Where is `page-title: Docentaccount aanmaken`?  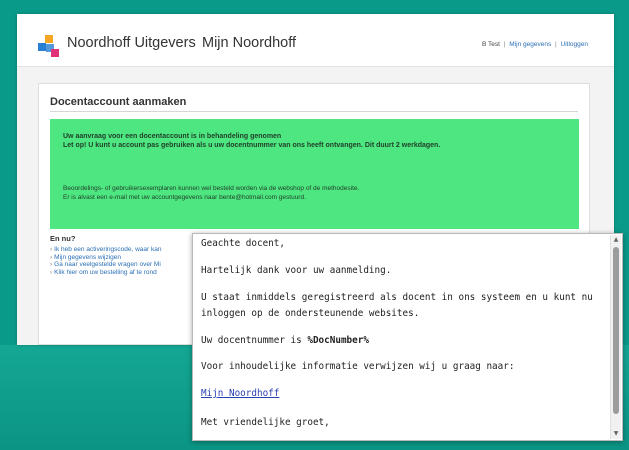
page-title: Docentaccount aanmaken is located at coordinates (118, 102).